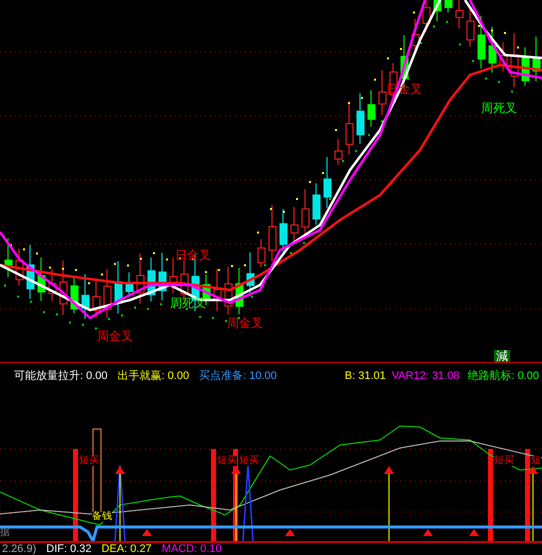 The width and height of the screenshot is (542, 555). I want to click on macd-value: DIF: 0.32, so click(69, 549).